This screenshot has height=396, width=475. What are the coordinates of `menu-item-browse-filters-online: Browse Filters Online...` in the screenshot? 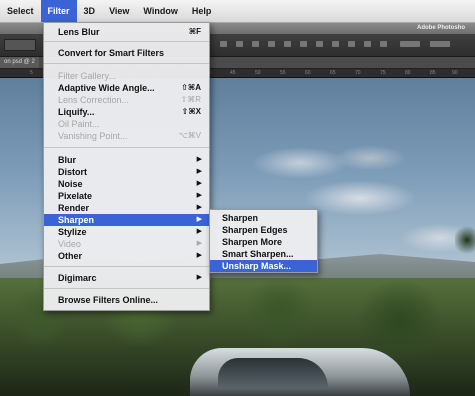 It's located at (126, 300).